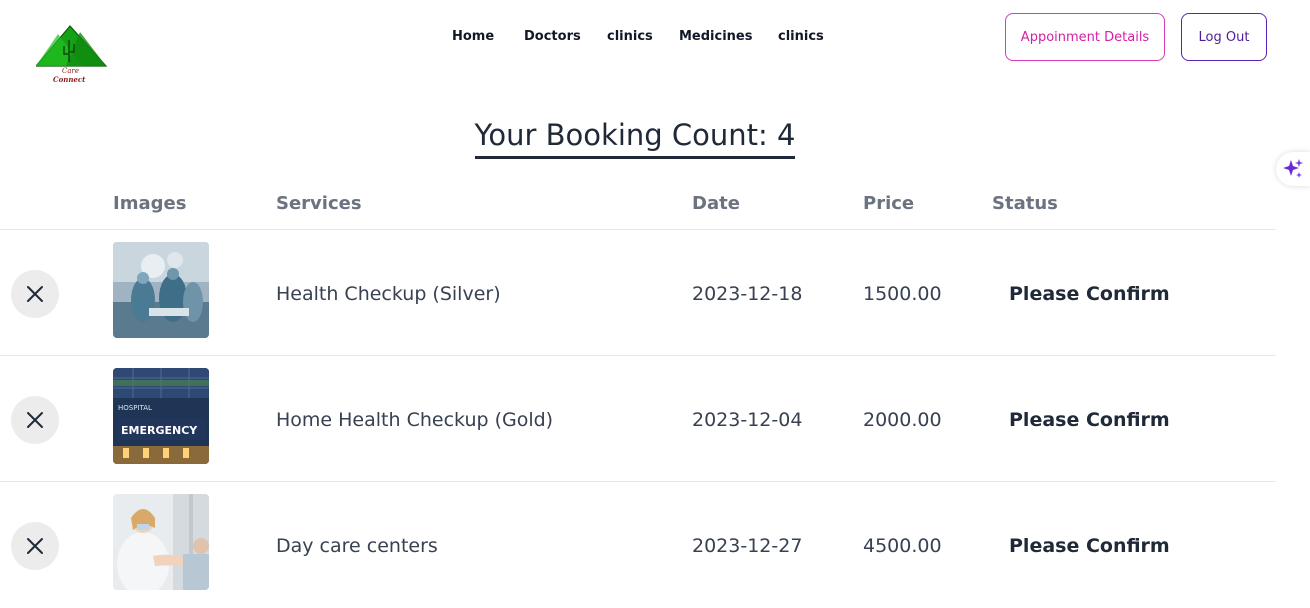 This screenshot has height=608, width=1310. I want to click on service-name: Health Checkup (Silver), so click(388, 294).